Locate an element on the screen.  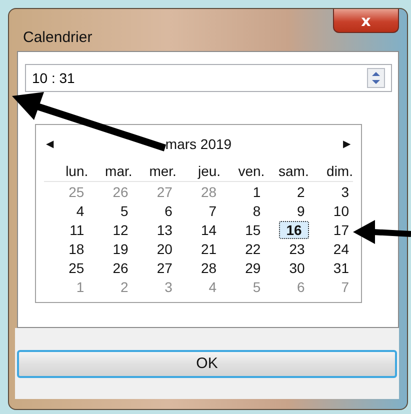
window-title: Calendrier is located at coordinates (57, 37).